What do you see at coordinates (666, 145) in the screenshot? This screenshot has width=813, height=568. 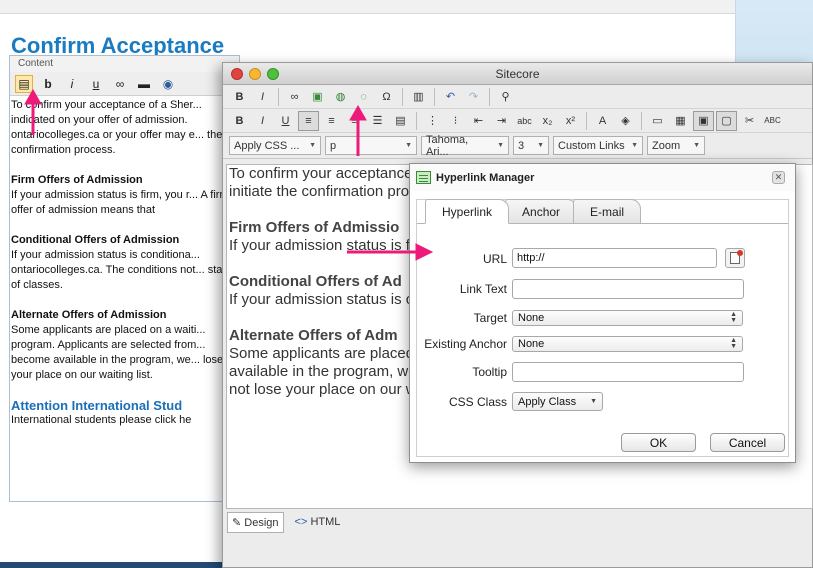 I see `zoom-value: Zoom` at bounding box center [666, 145].